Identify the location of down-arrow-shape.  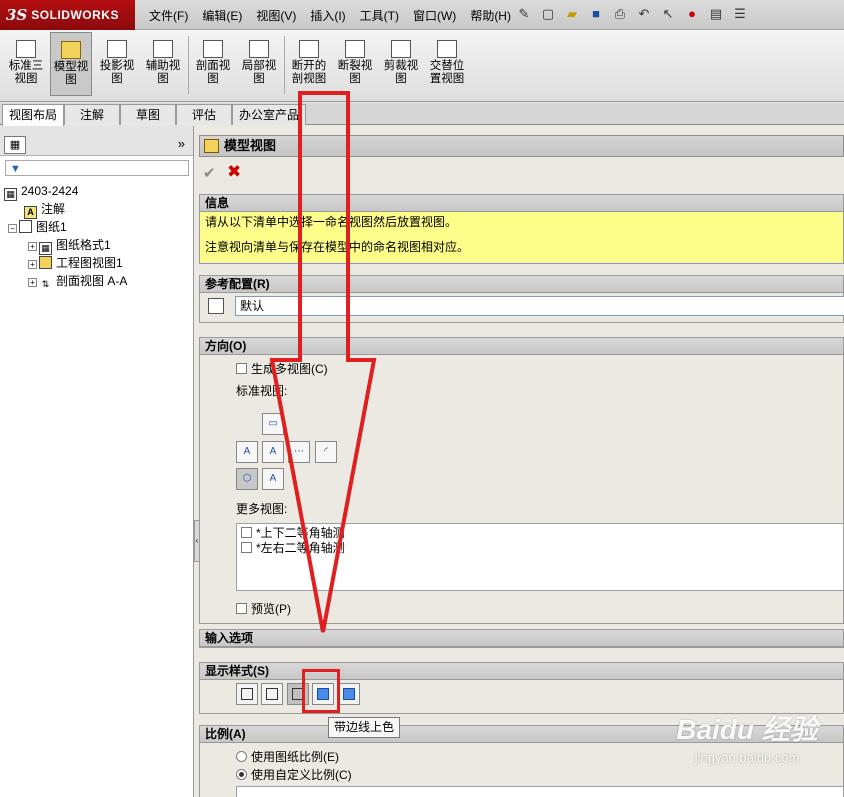
(323, 362).